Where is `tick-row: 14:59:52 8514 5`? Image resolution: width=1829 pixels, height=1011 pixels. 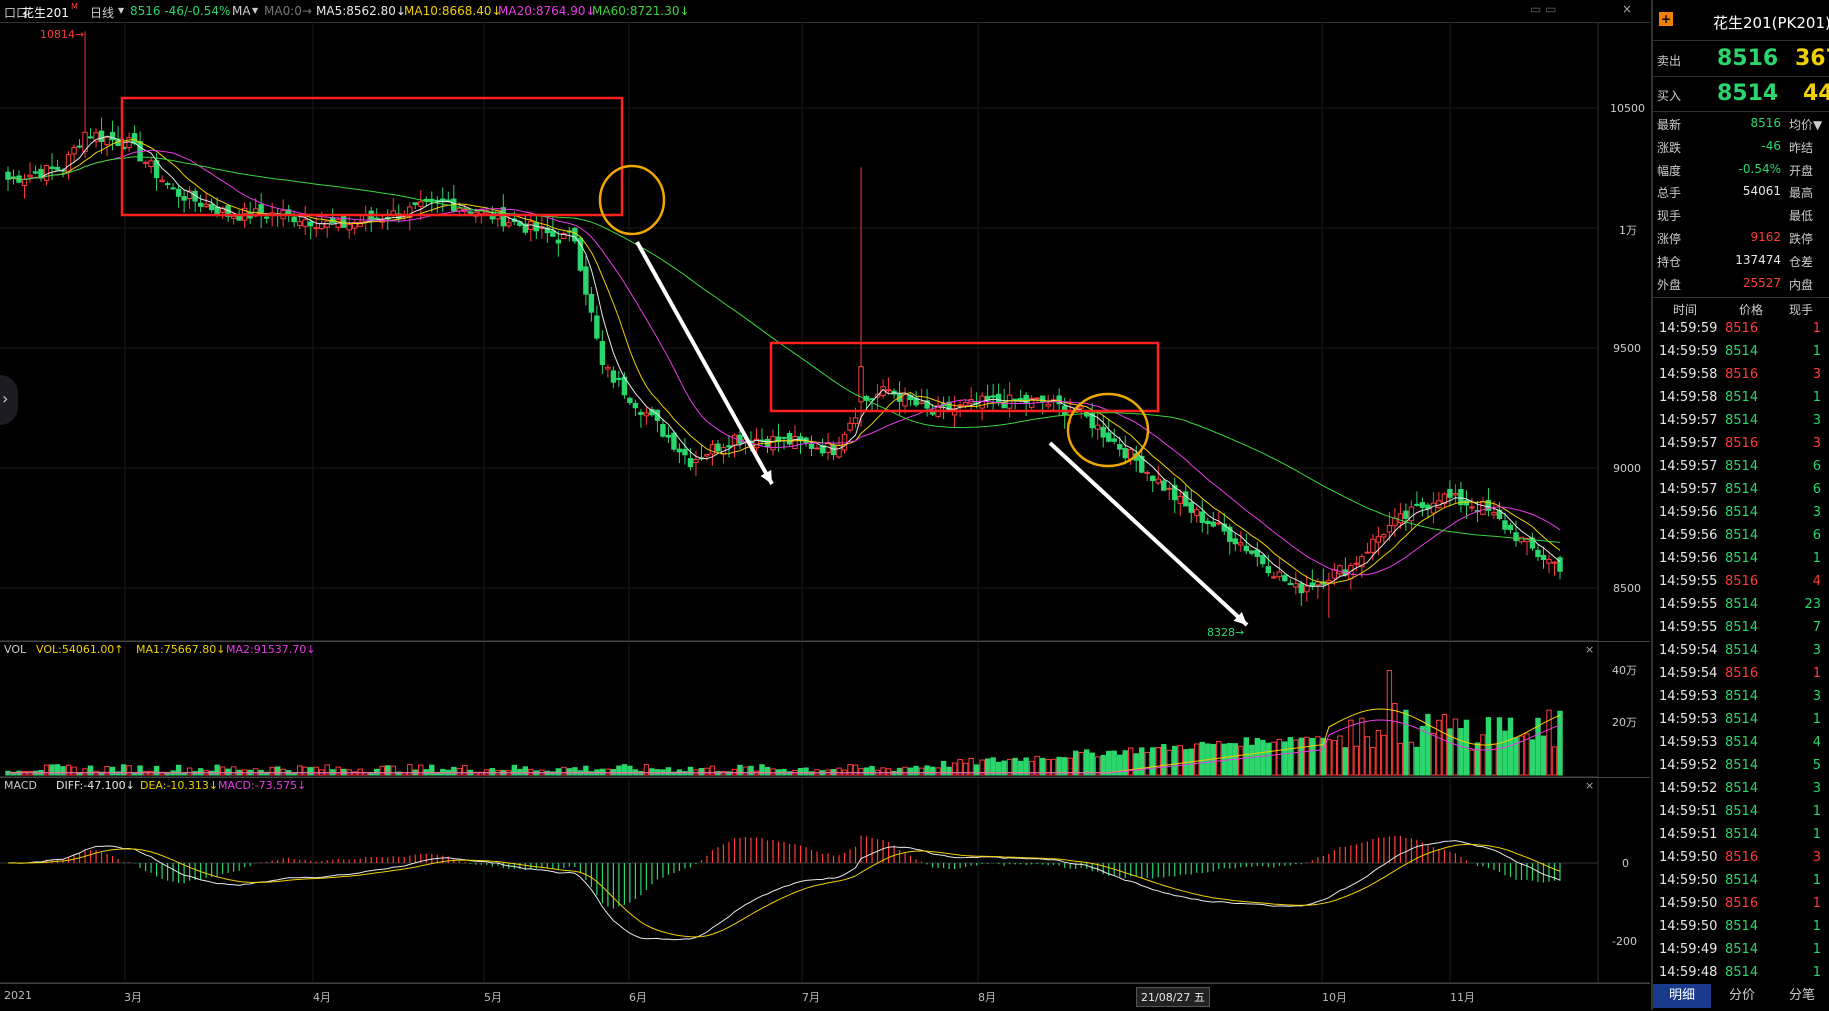 tick-row: 14:59:52 8514 5 is located at coordinates (1741, 766).